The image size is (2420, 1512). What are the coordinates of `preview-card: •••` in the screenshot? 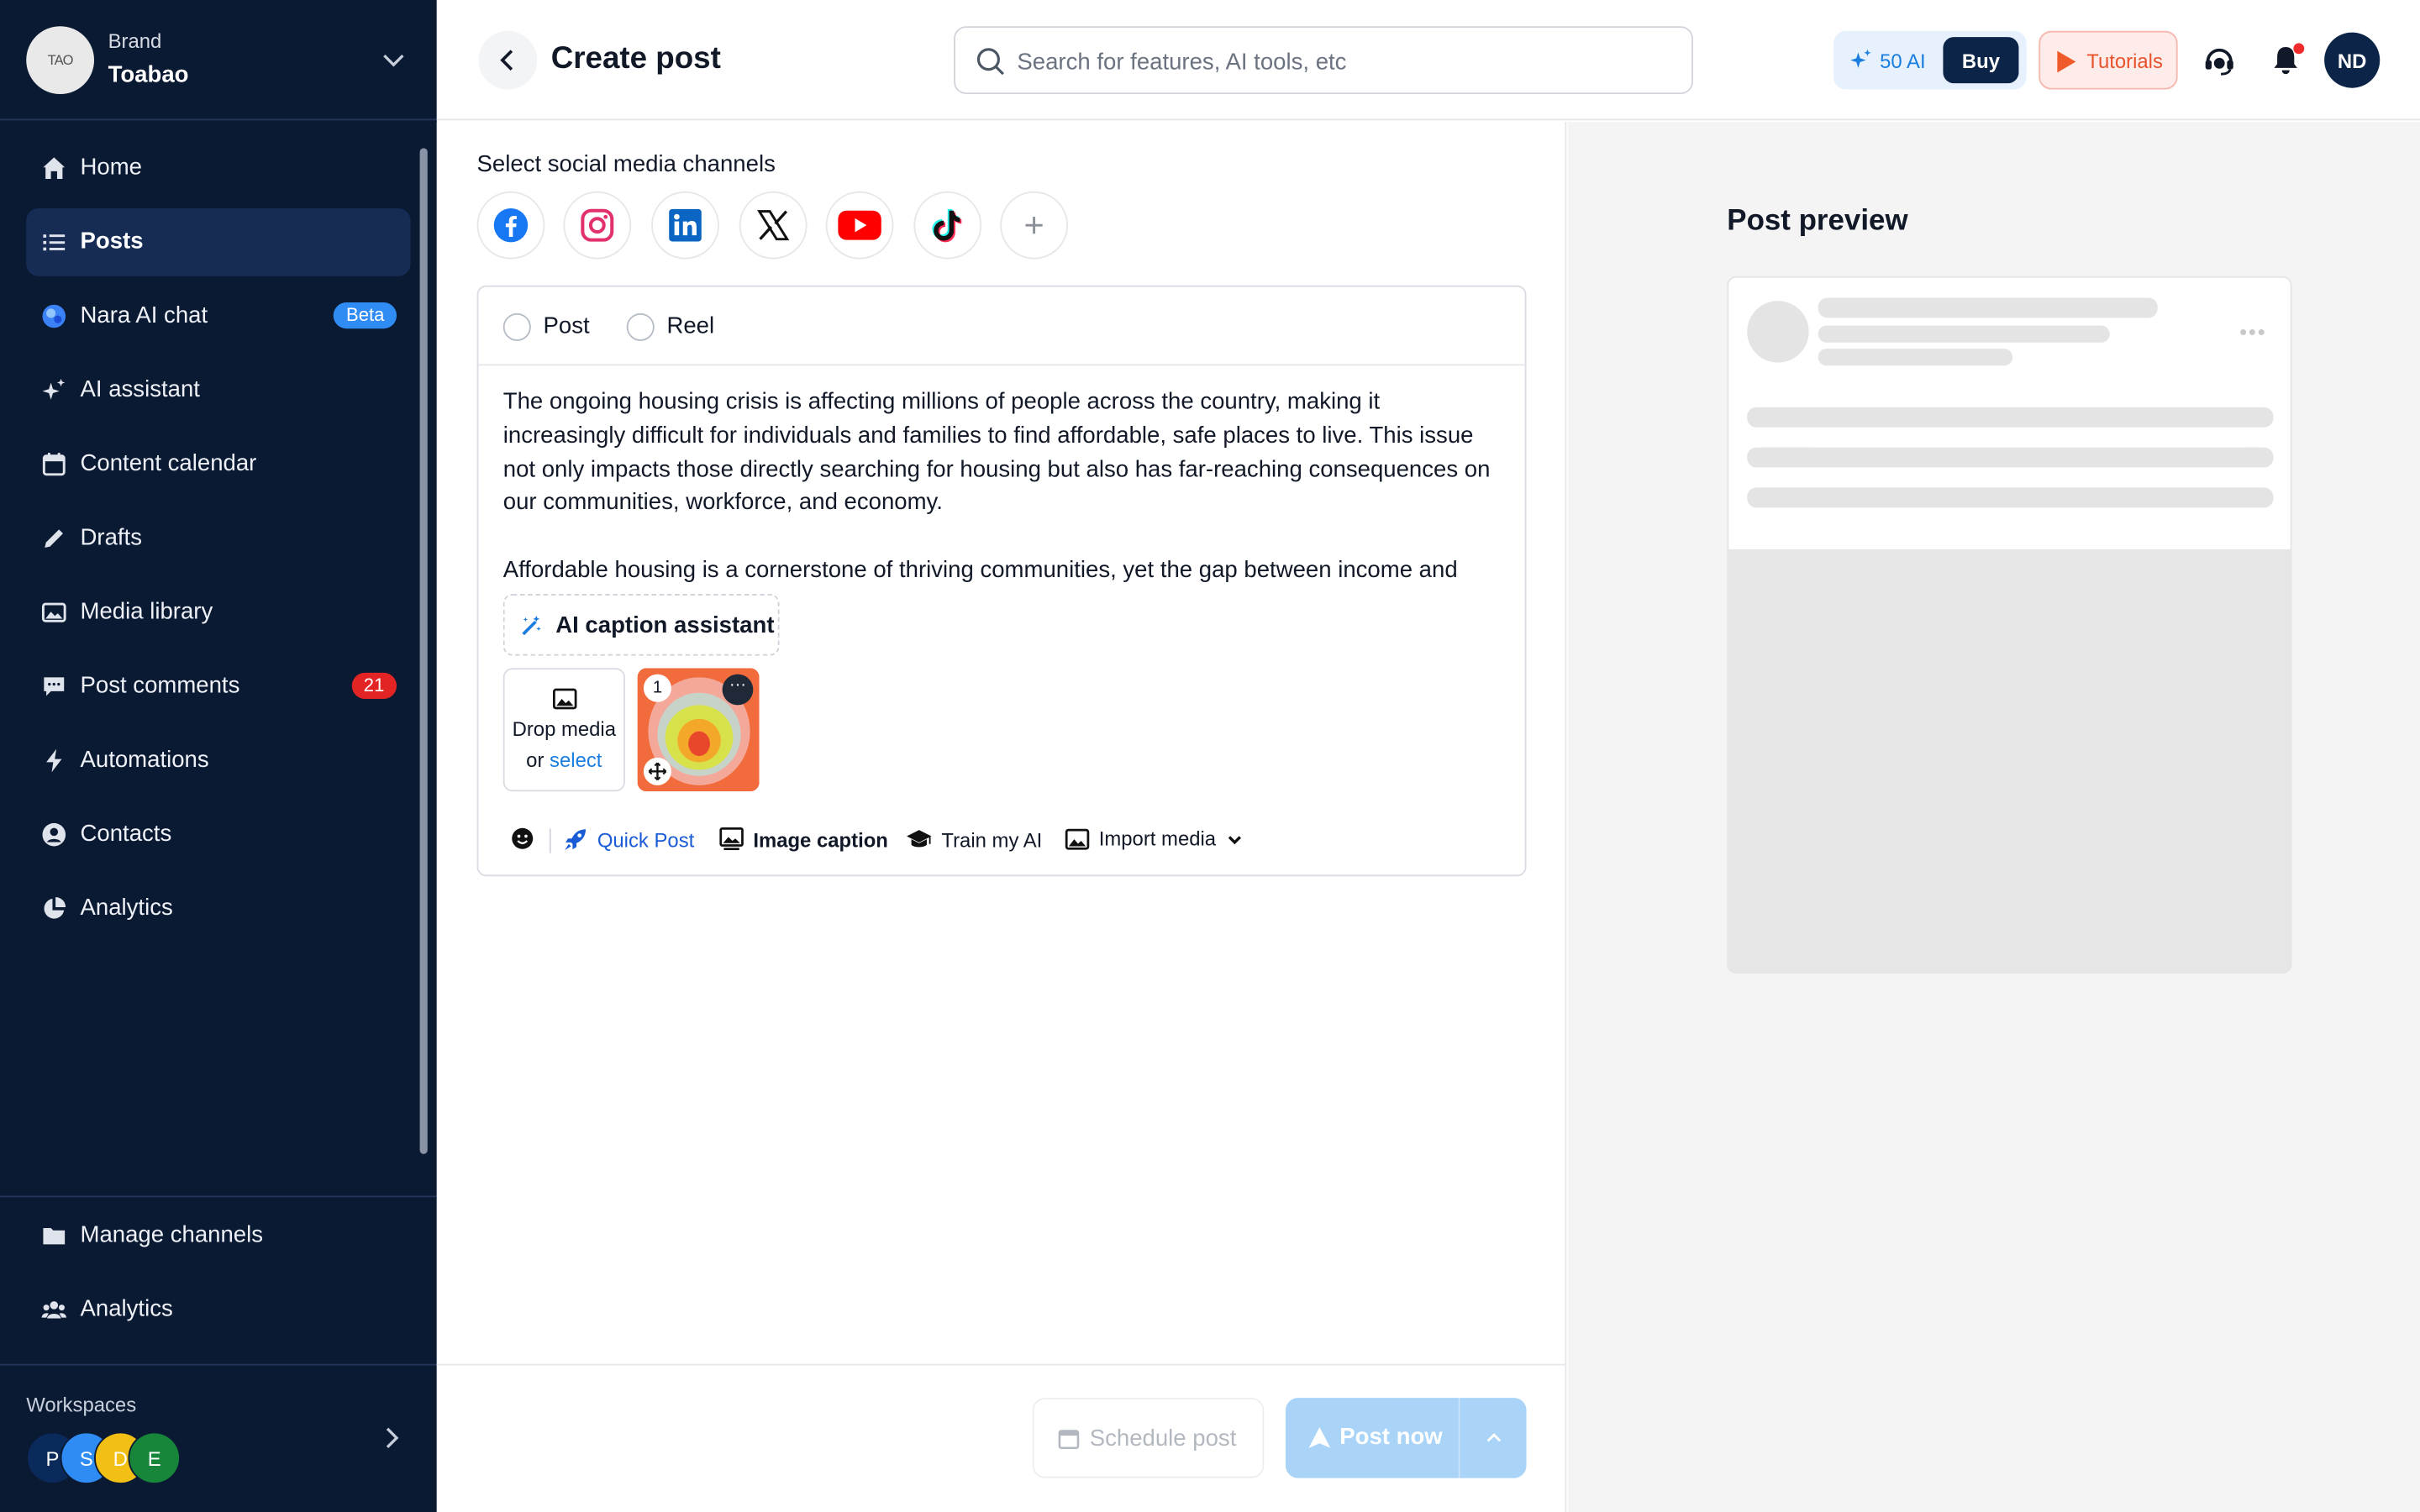 It's located at (2009, 625).